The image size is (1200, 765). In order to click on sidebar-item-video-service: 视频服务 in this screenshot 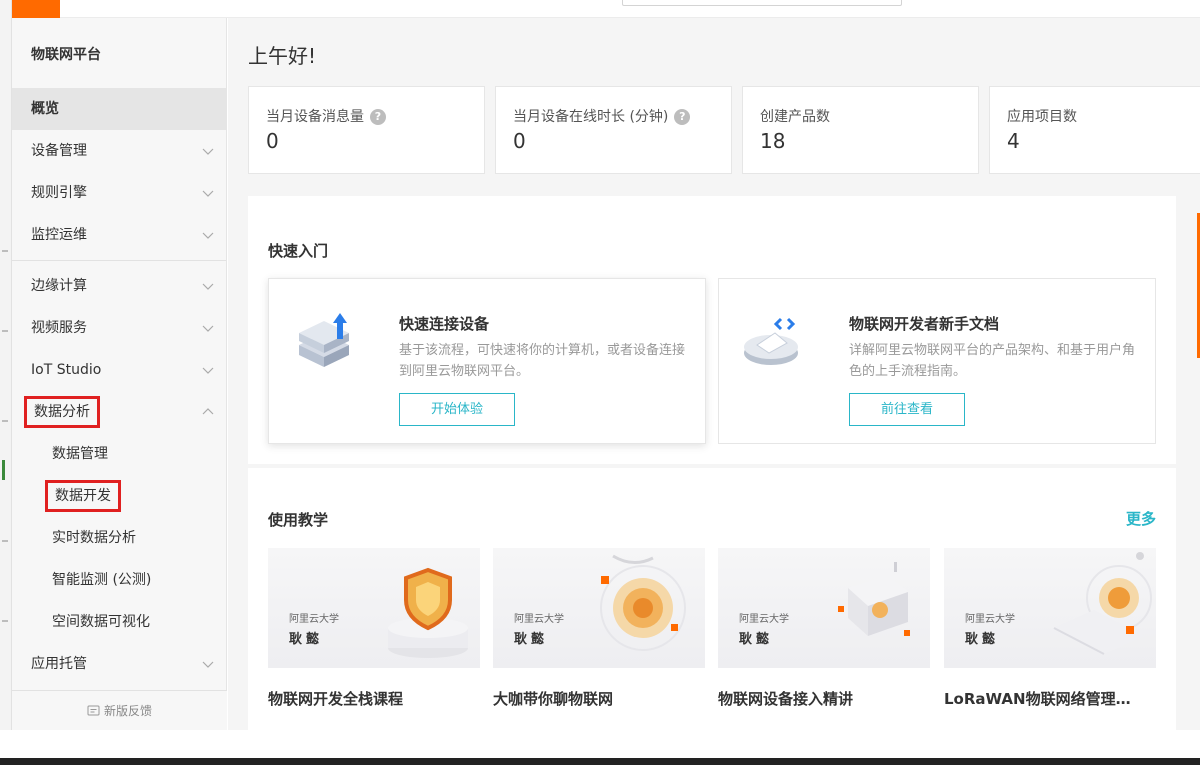, I will do `click(119, 328)`.